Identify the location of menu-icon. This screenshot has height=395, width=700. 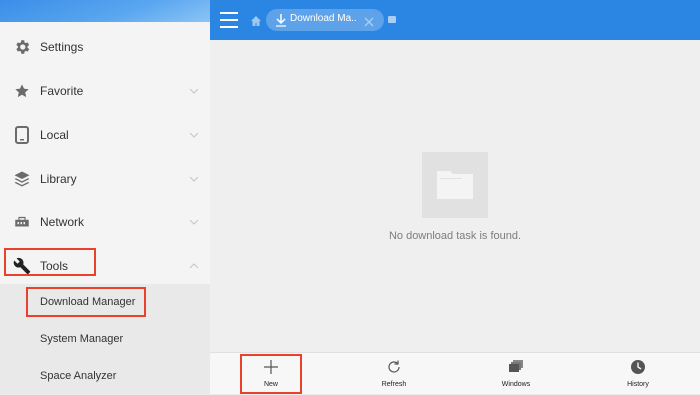
(229, 20).